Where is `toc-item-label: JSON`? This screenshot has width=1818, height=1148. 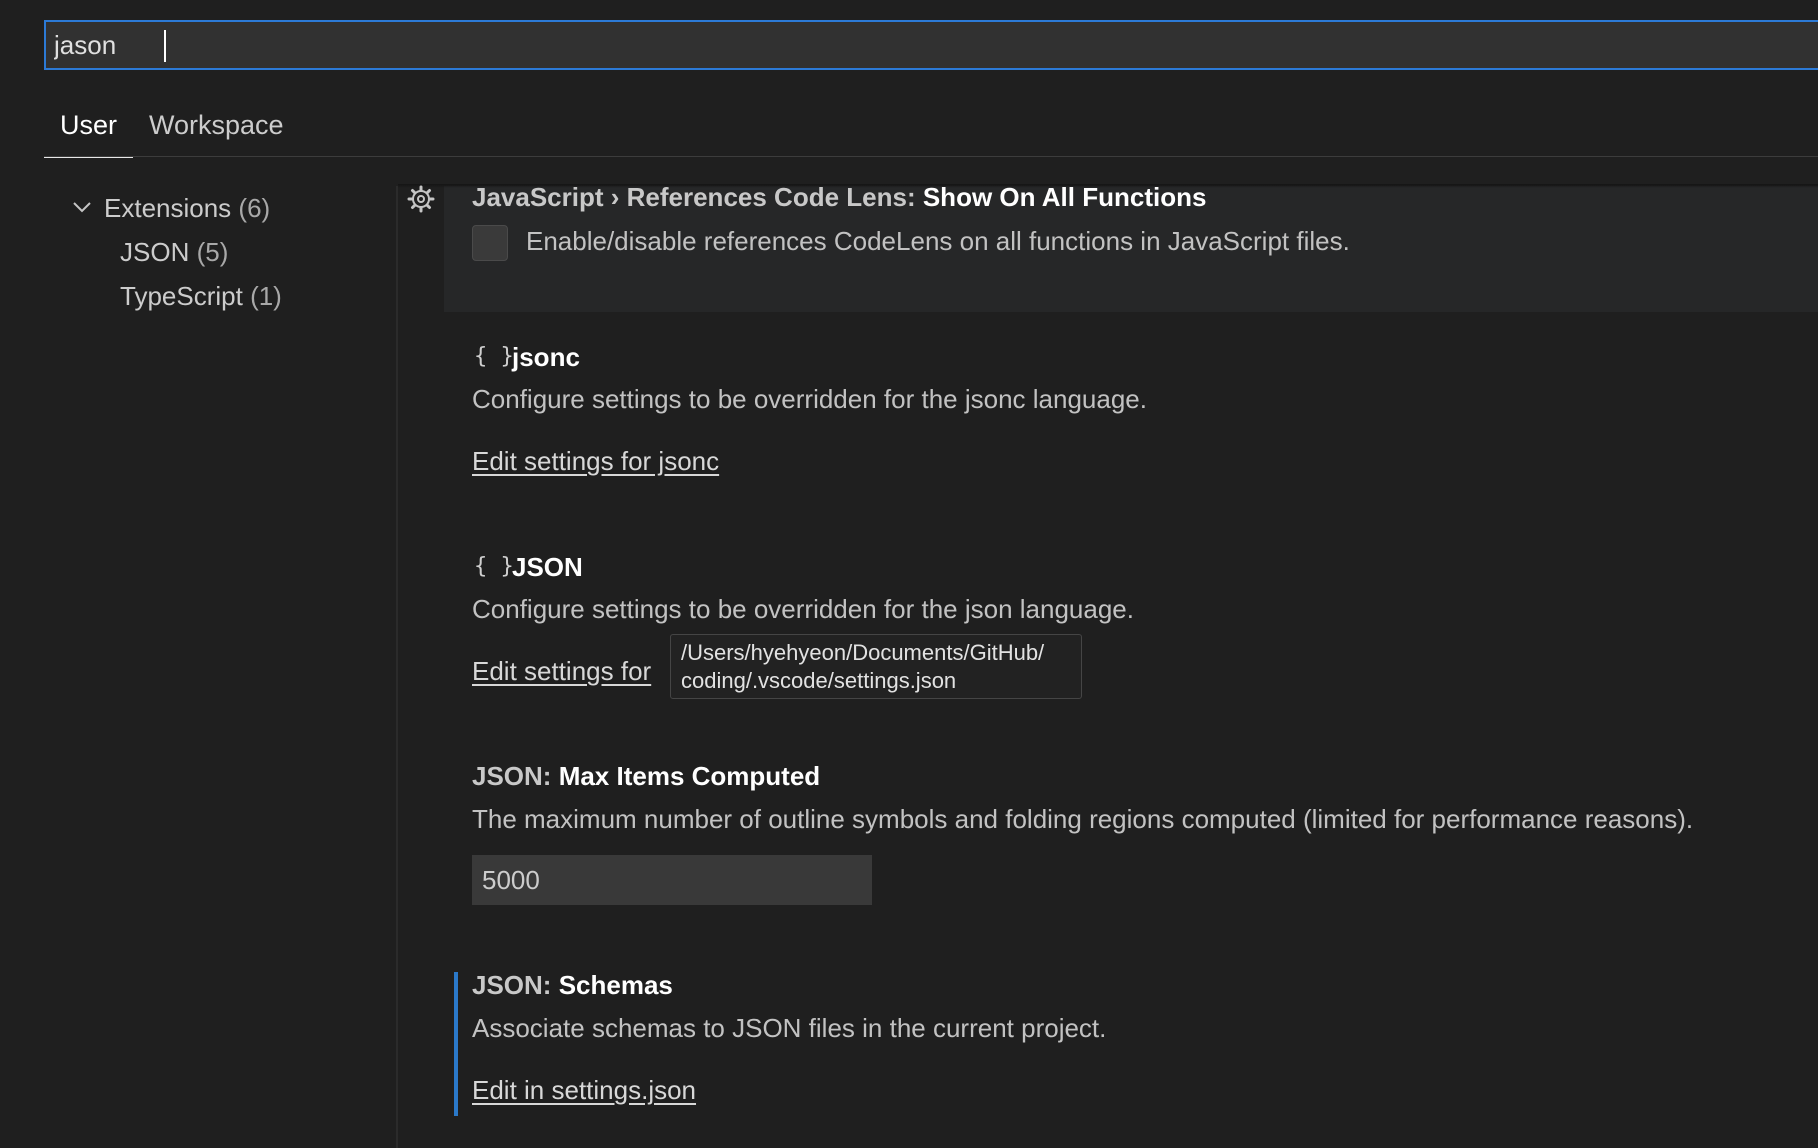 toc-item-label: JSON is located at coordinates (155, 252).